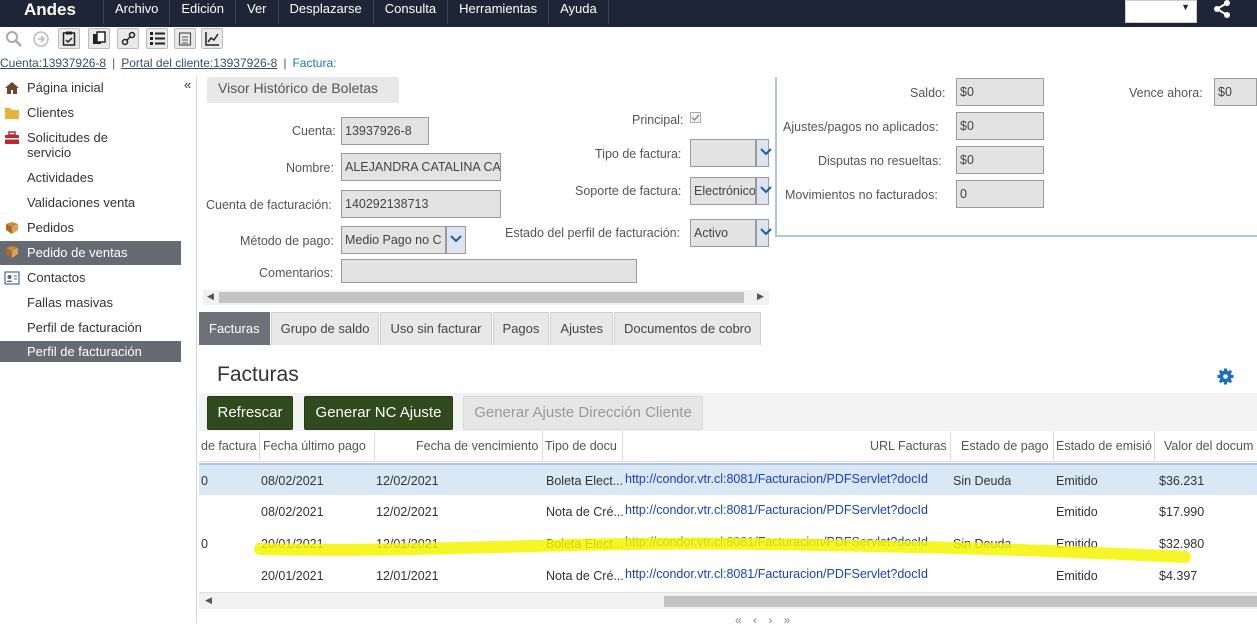  Describe the element at coordinates (187, 84) in the screenshot. I see `collapse-sidebar-button: «` at that location.